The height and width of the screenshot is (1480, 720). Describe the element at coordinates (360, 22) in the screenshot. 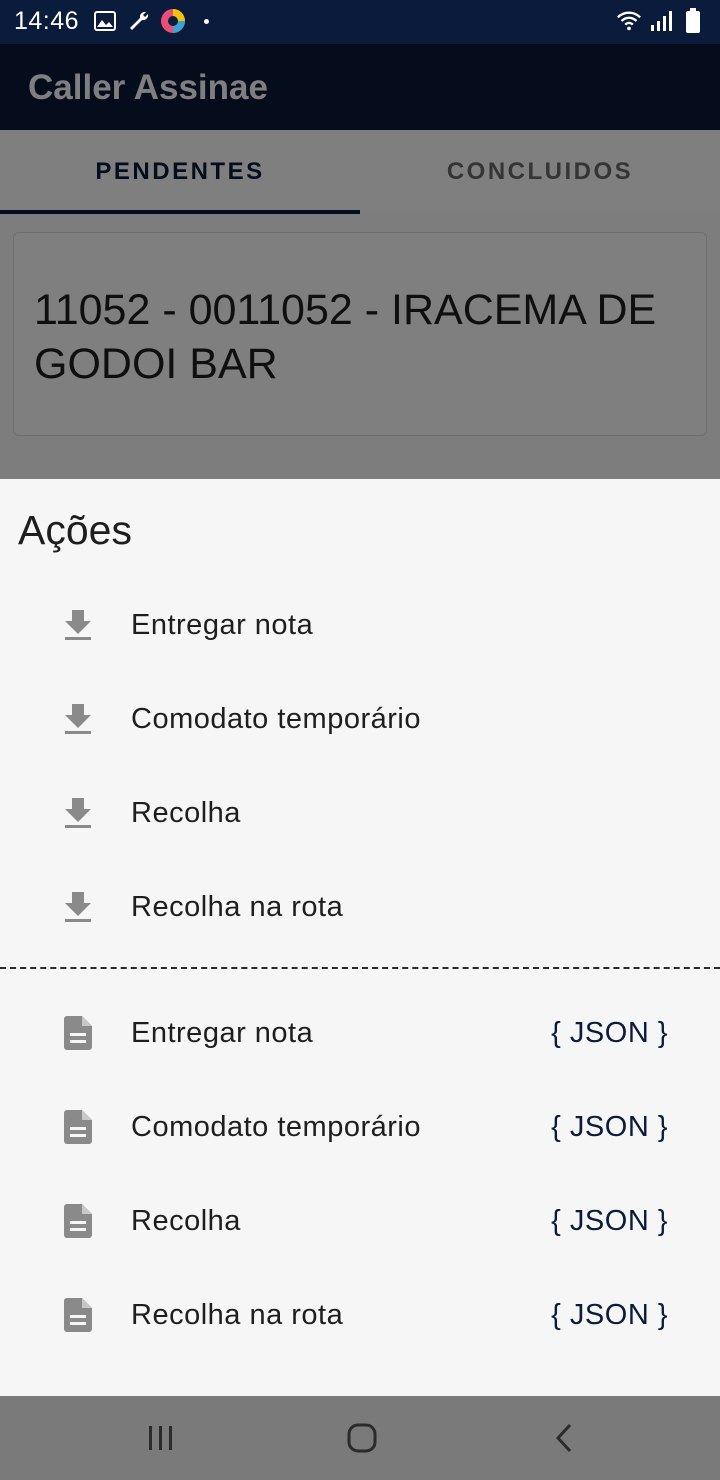

I see `status-bar: 14:46` at that location.